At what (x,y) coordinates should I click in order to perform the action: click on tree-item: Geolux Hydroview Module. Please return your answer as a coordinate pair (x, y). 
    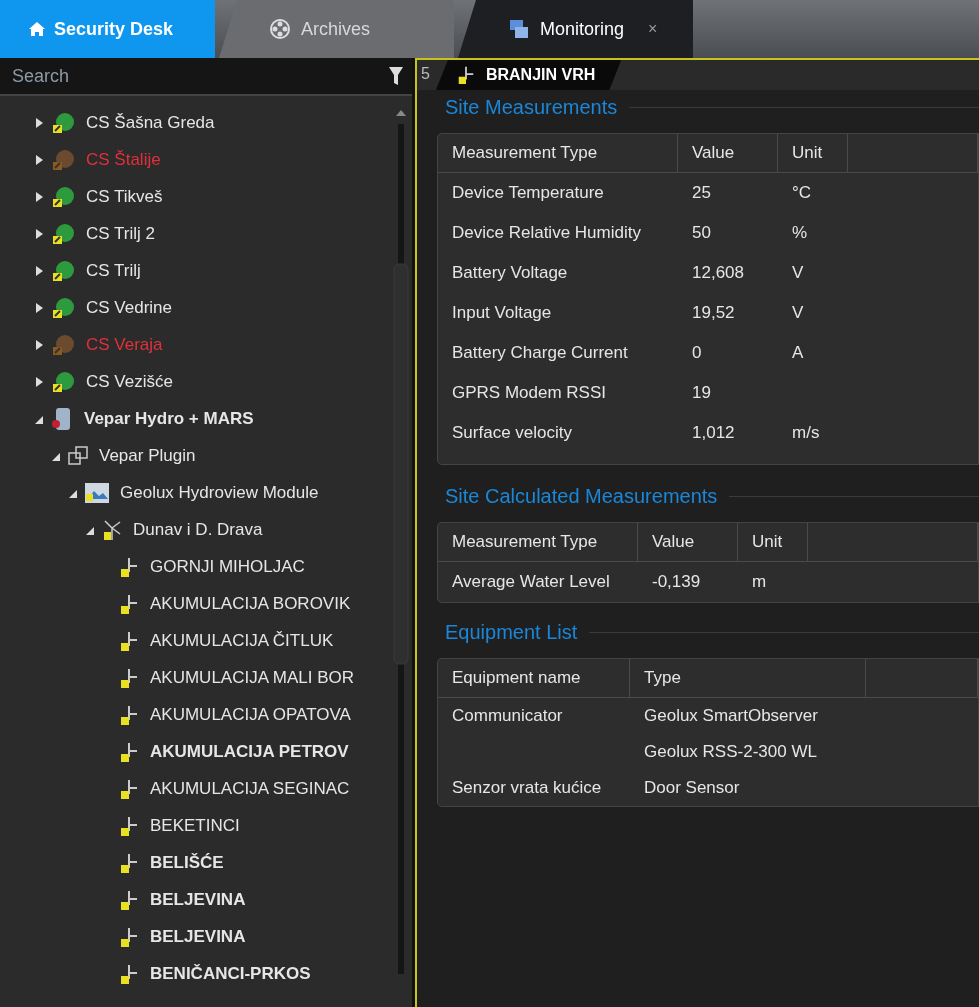
    Looking at the image, I should click on (219, 492).